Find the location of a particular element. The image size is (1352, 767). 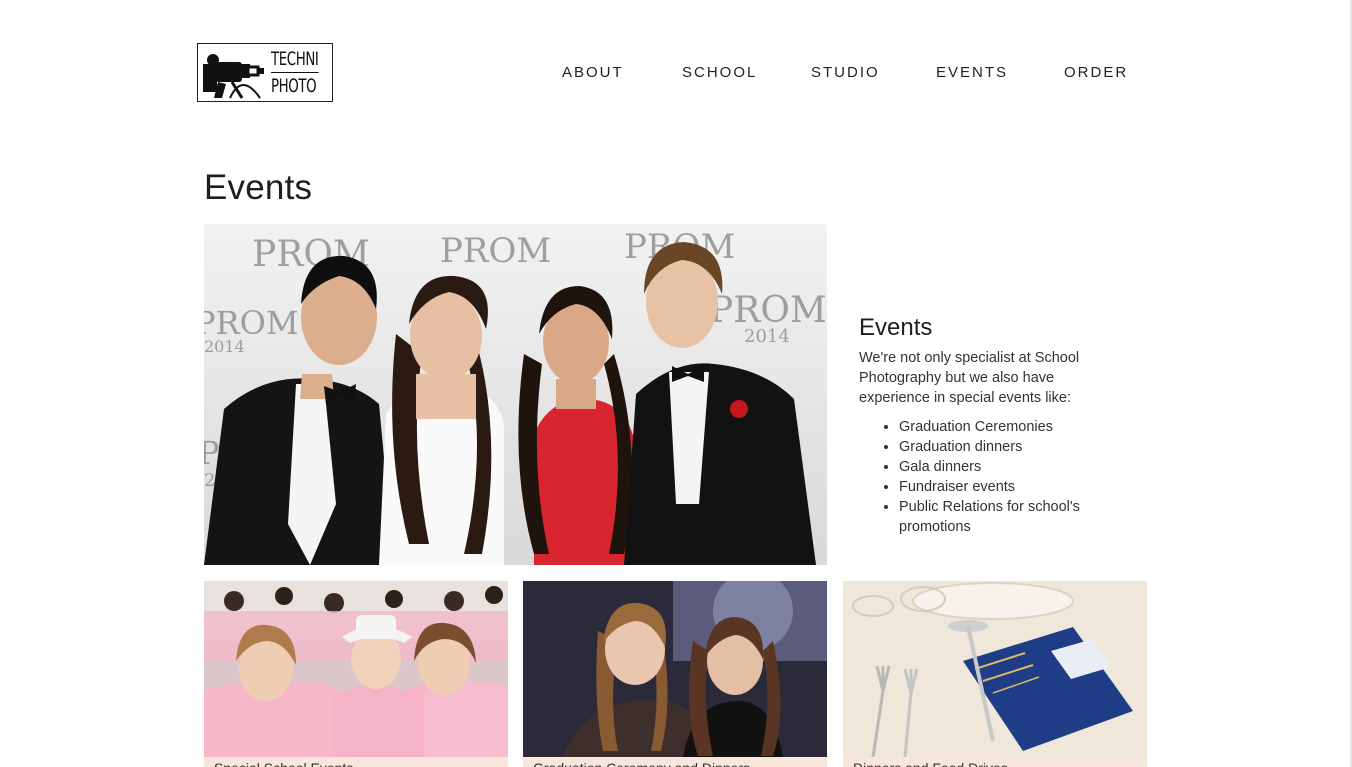

nav-school-link: SCHOOL is located at coordinates (719, 72).